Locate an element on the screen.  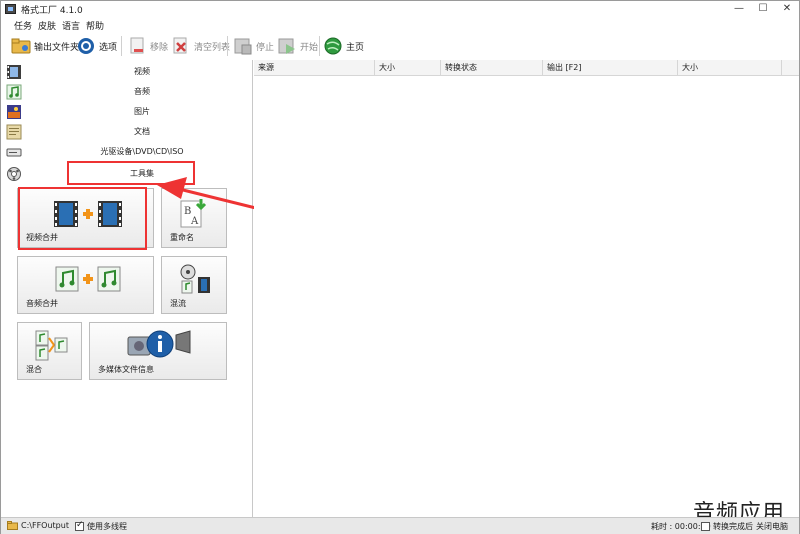
category-disc: 光驱设备\DVD\CD\ISO is located at coordinates (127, 152).